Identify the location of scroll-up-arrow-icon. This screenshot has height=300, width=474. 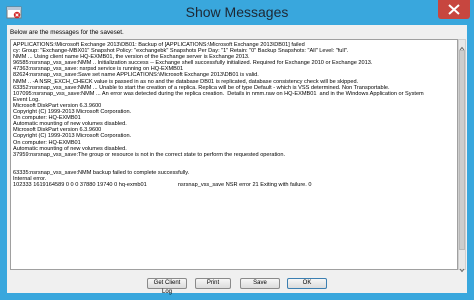
(462, 45).